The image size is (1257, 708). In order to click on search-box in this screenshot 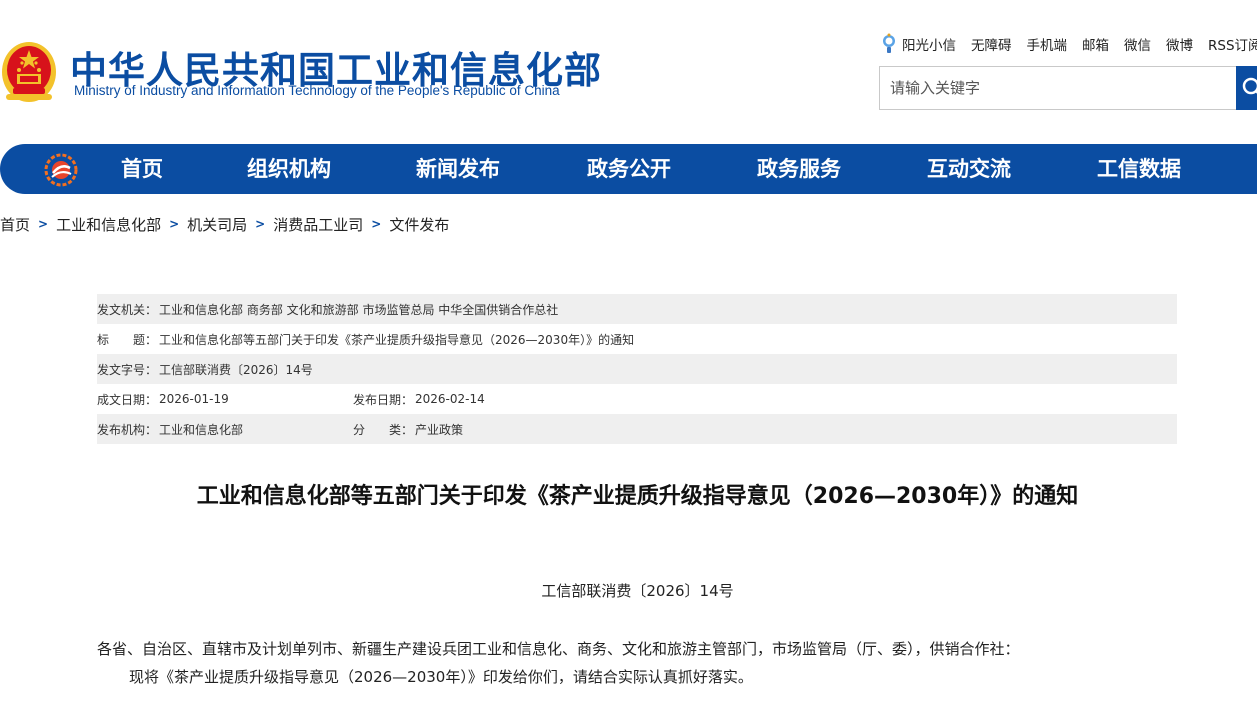, I will do `click(1059, 88)`.